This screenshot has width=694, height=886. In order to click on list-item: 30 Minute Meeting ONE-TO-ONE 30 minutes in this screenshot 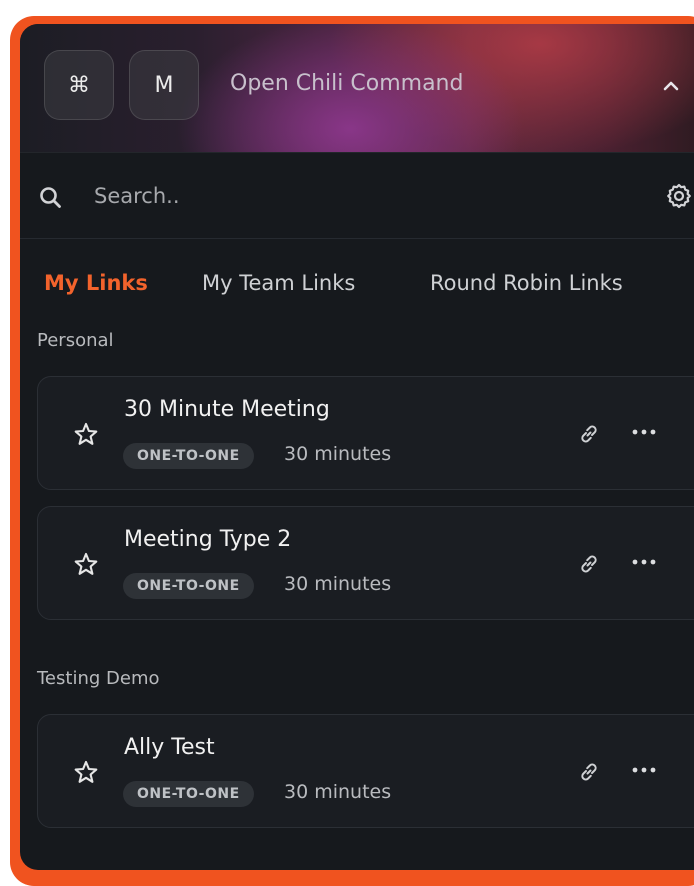, I will do `click(365, 433)`.